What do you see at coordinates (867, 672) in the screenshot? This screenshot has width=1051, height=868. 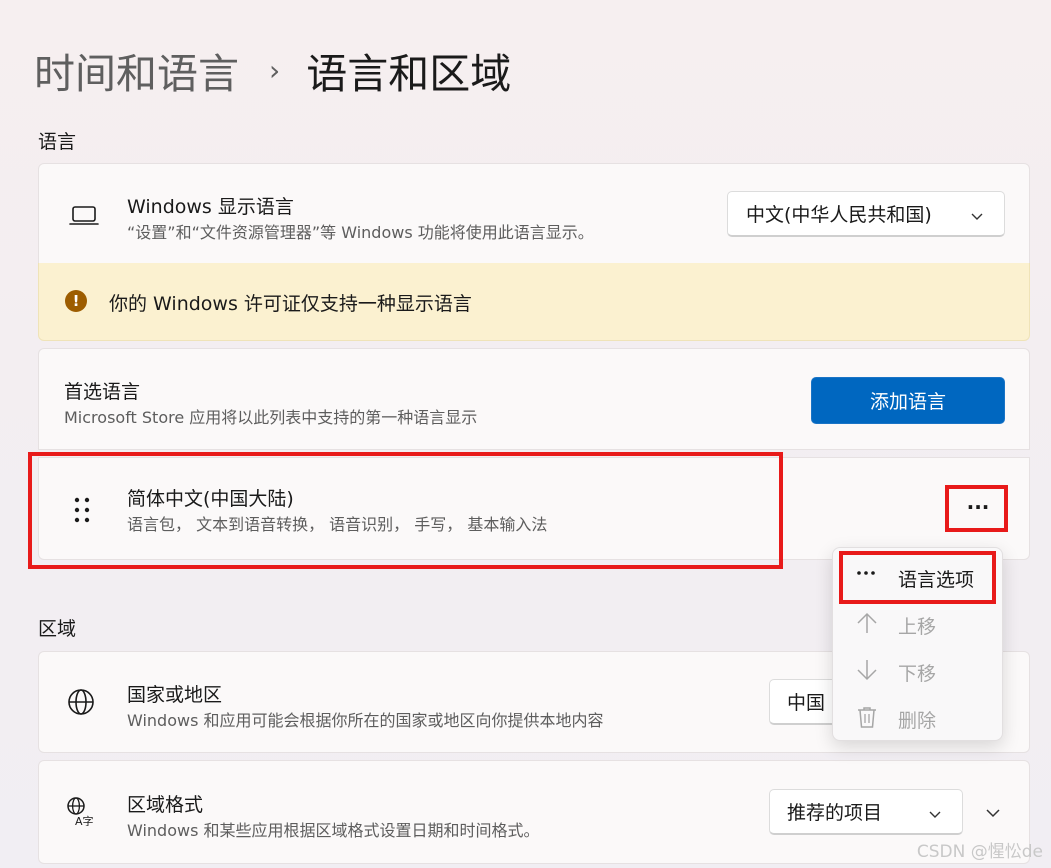 I see `arrow-down-icon` at bounding box center [867, 672].